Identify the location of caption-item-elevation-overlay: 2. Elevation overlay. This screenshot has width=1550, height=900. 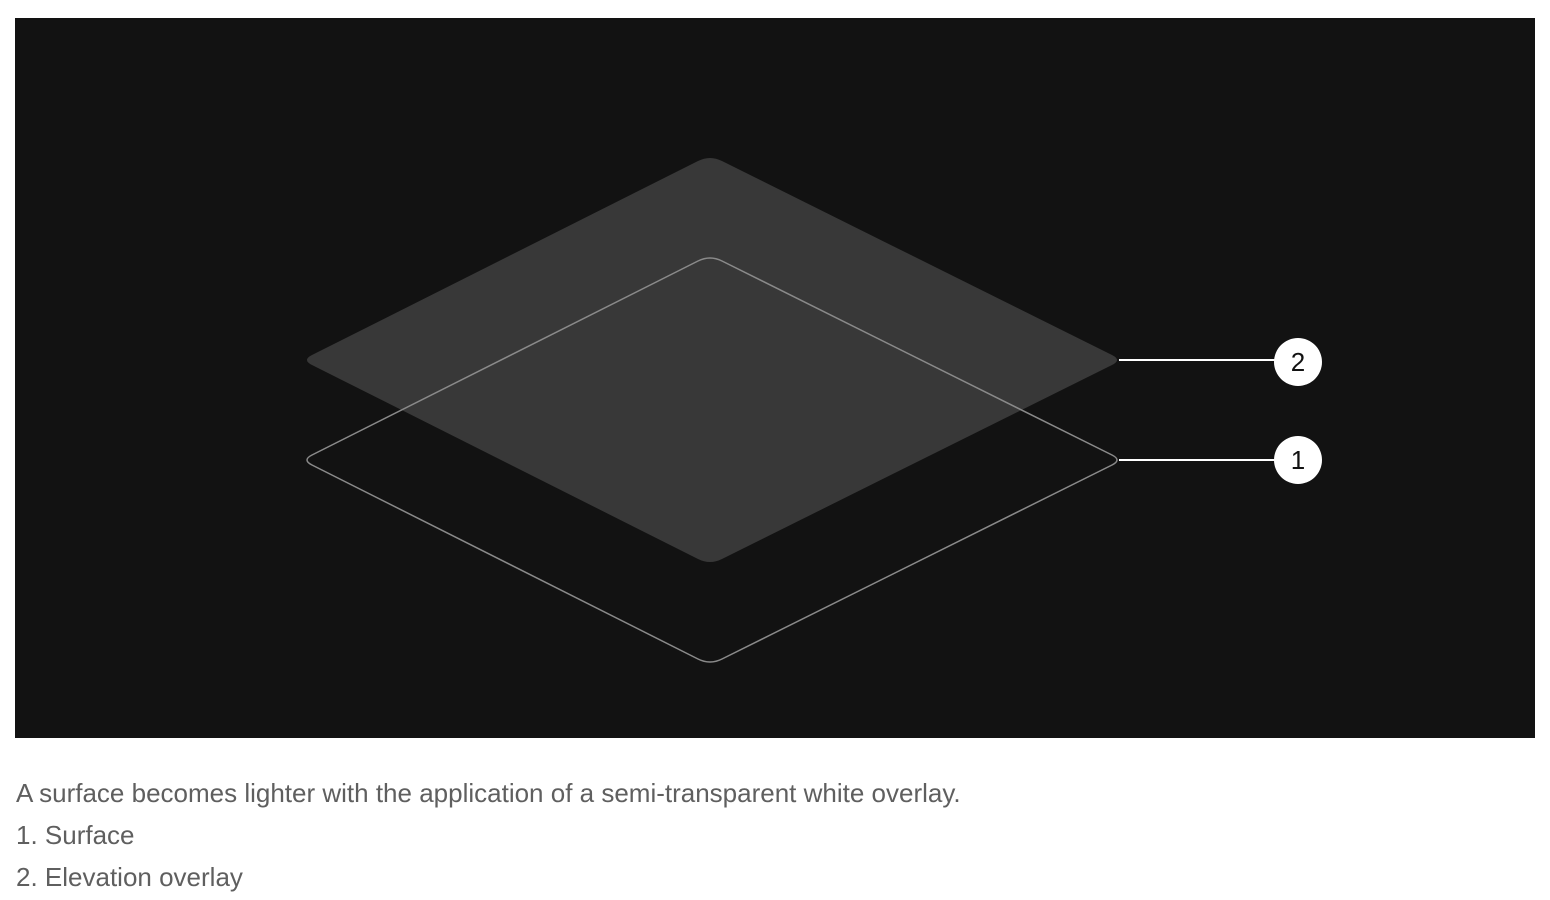
(129, 877).